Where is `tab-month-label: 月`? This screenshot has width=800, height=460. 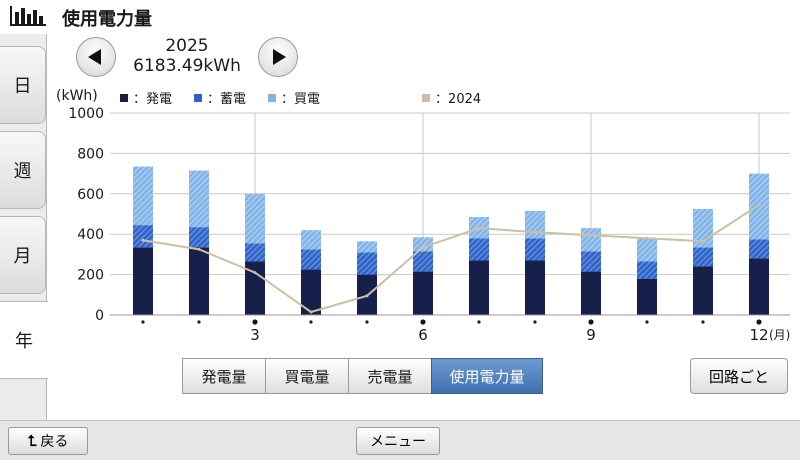
tab-month-label: 月 is located at coordinates (22, 256).